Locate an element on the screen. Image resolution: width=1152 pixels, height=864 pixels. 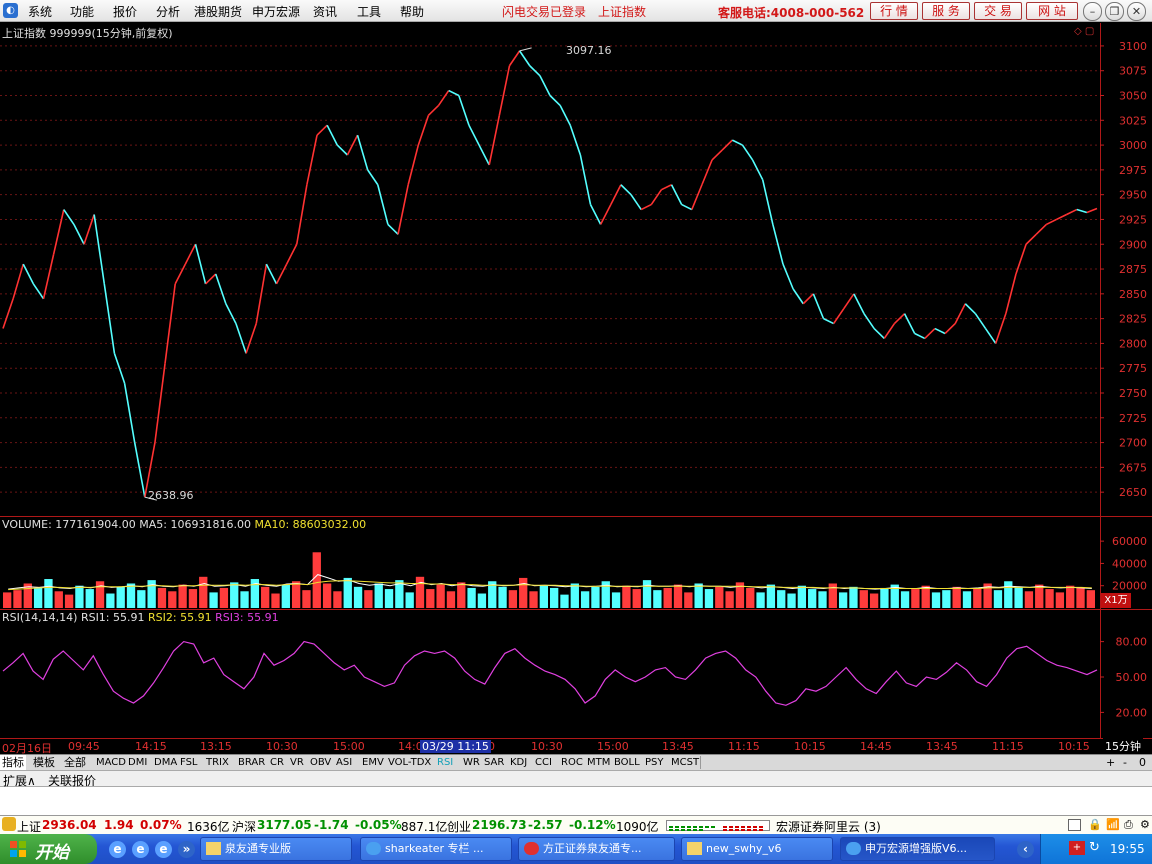
high-marker-label: 3097.16 is located at coordinates (589, 50).